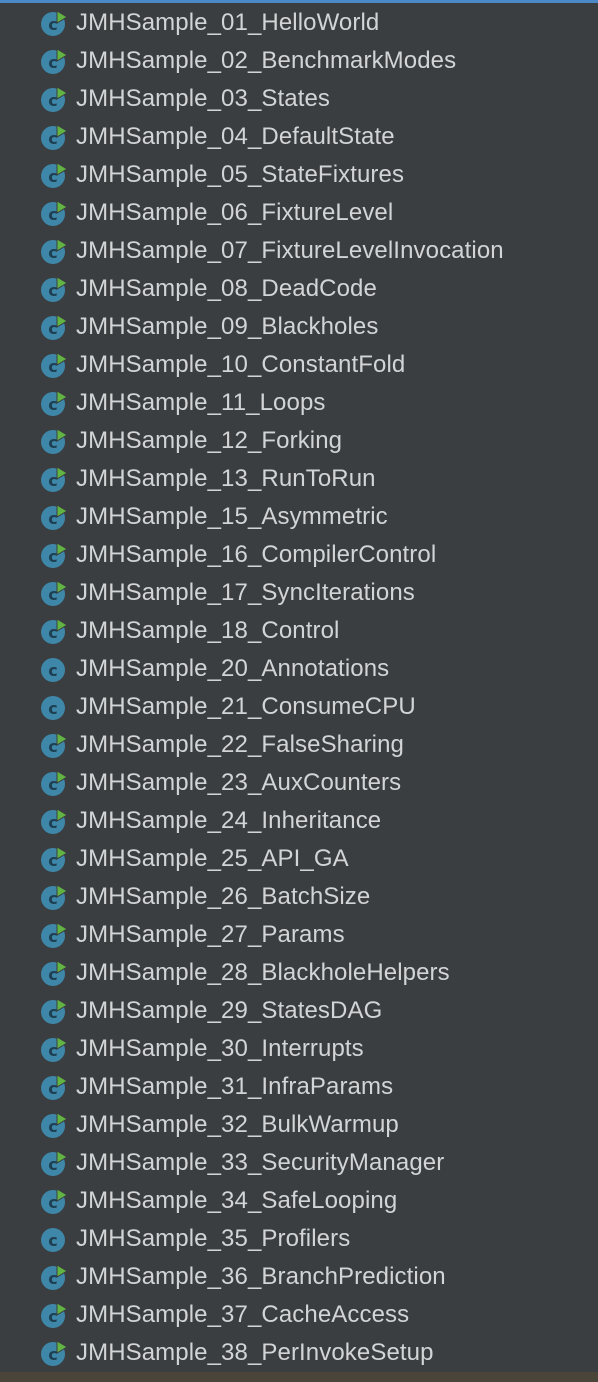 This screenshot has width=598, height=1382. I want to click on tree-item-label: JMHSample_04_DefaultState, so click(235, 136).